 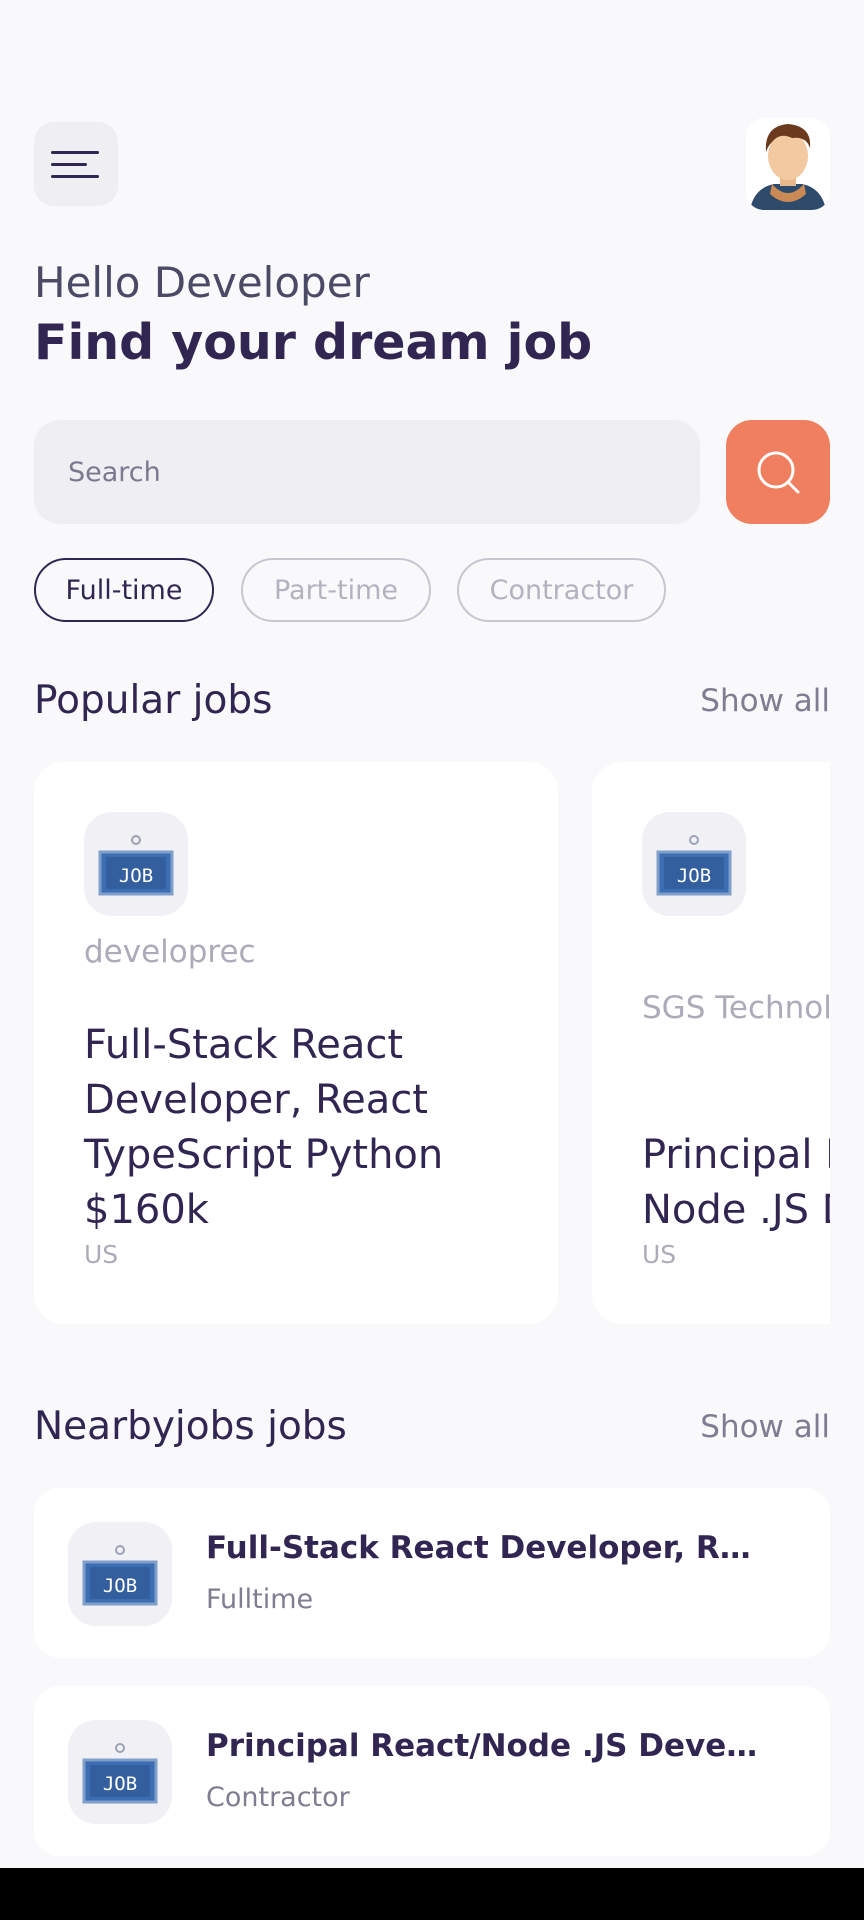 What do you see at coordinates (765, 1427) in the screenshot?
I see `nearby-show-all-link: Show all` at bounding box center [765, 1427].